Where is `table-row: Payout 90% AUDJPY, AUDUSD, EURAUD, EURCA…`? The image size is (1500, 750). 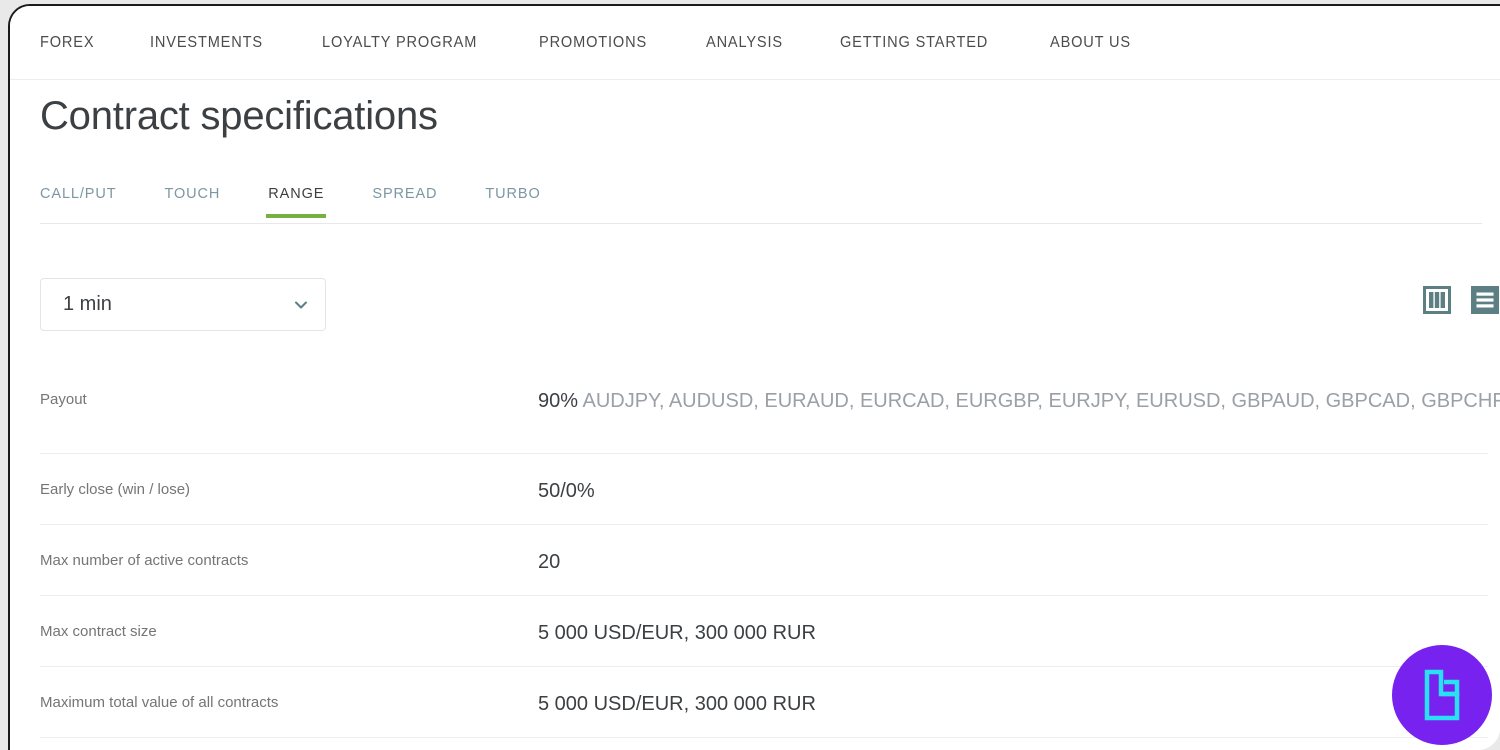
table-row: Payout 90% AUDJPY, AUDUSD, EURAUD, EURCA… is located at coordinates (770, 409).